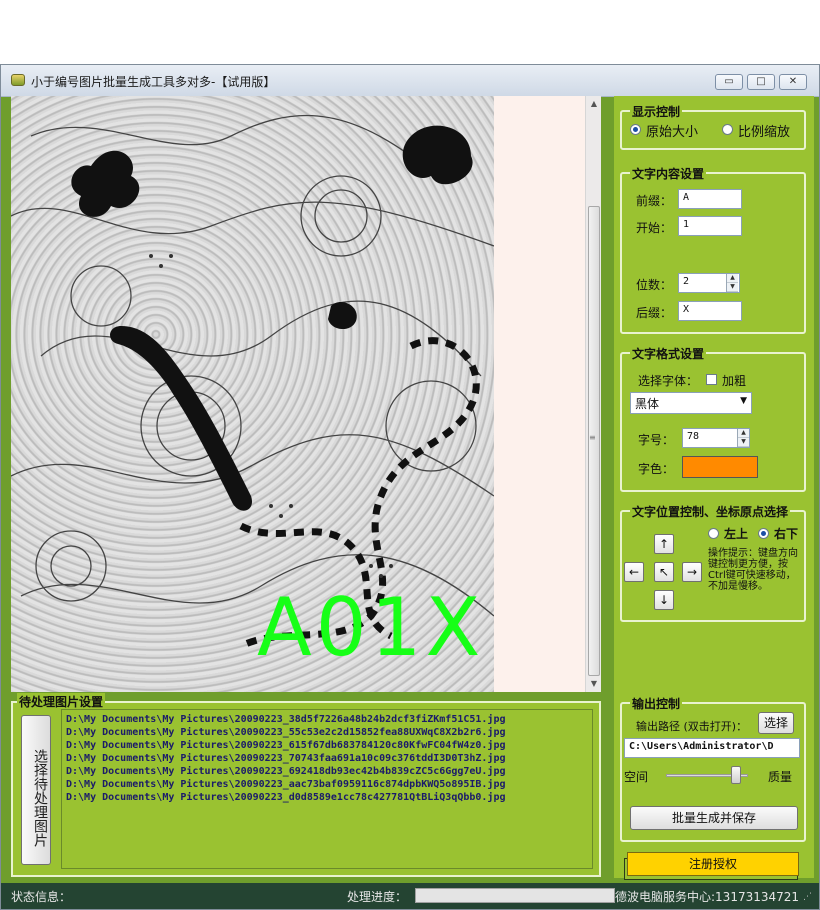 The height and width of the screenshot is (910, 820). What do you see at coordinates (635, 129) in the screenshot?
I see `original-size-radio` at bounding box center [635, 129].